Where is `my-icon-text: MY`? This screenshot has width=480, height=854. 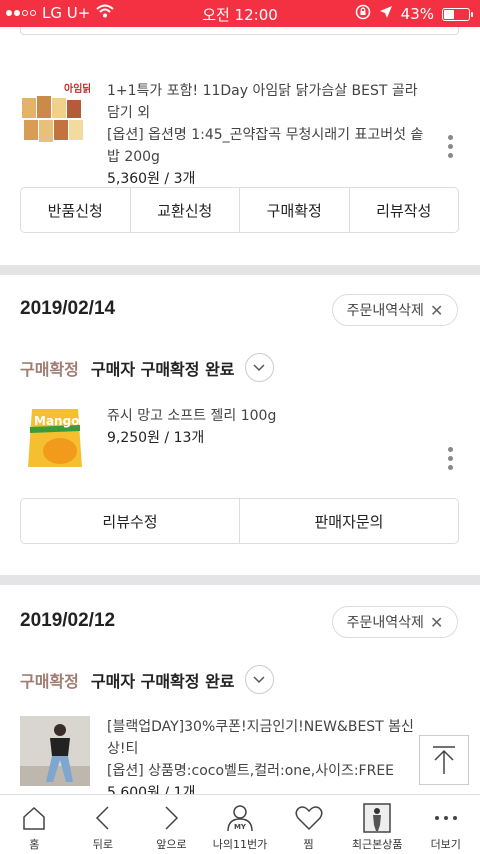 my-icon-text: MY is located at coordinates (240, 827).